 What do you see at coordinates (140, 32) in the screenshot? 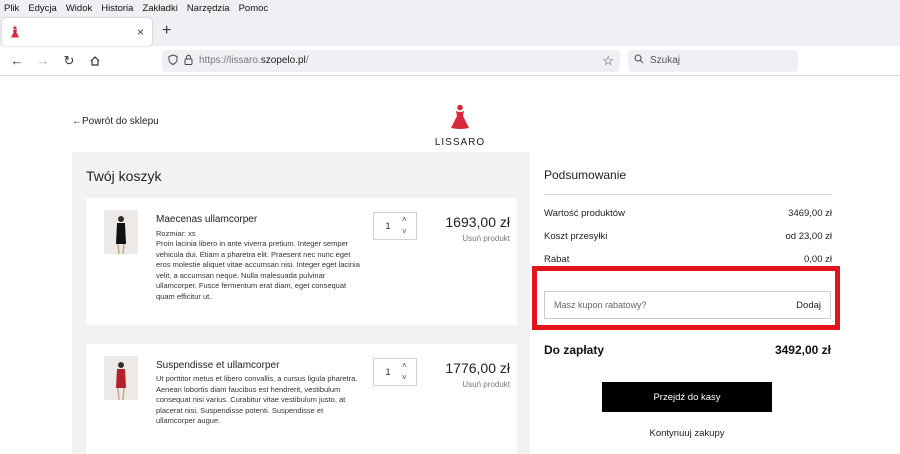
I see `tab-close-icon: ×` at bounding box center [140, 32].